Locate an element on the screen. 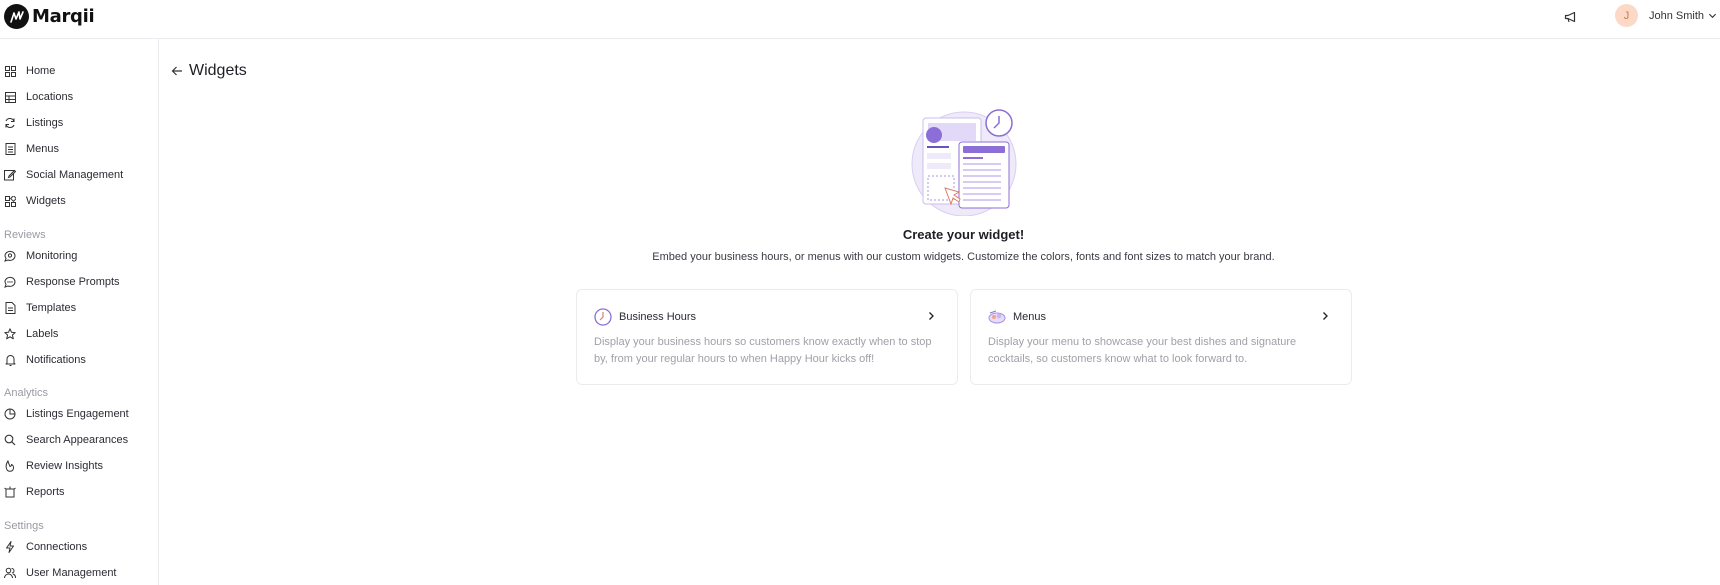 This screenshot has width=1720, height=585. page-header: Widgets is located at coordinates (209, 71).